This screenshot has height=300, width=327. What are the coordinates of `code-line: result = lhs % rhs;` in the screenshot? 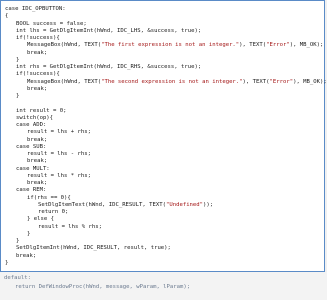 It's located at (70, 226).